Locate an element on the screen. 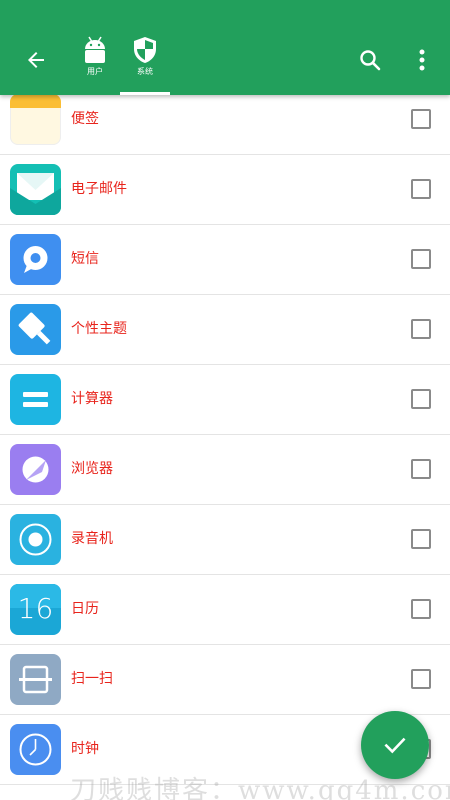 Image resolution: width=450 pixels, height=800 pixels. more-vert-icon is located at coordinates (422, 60).